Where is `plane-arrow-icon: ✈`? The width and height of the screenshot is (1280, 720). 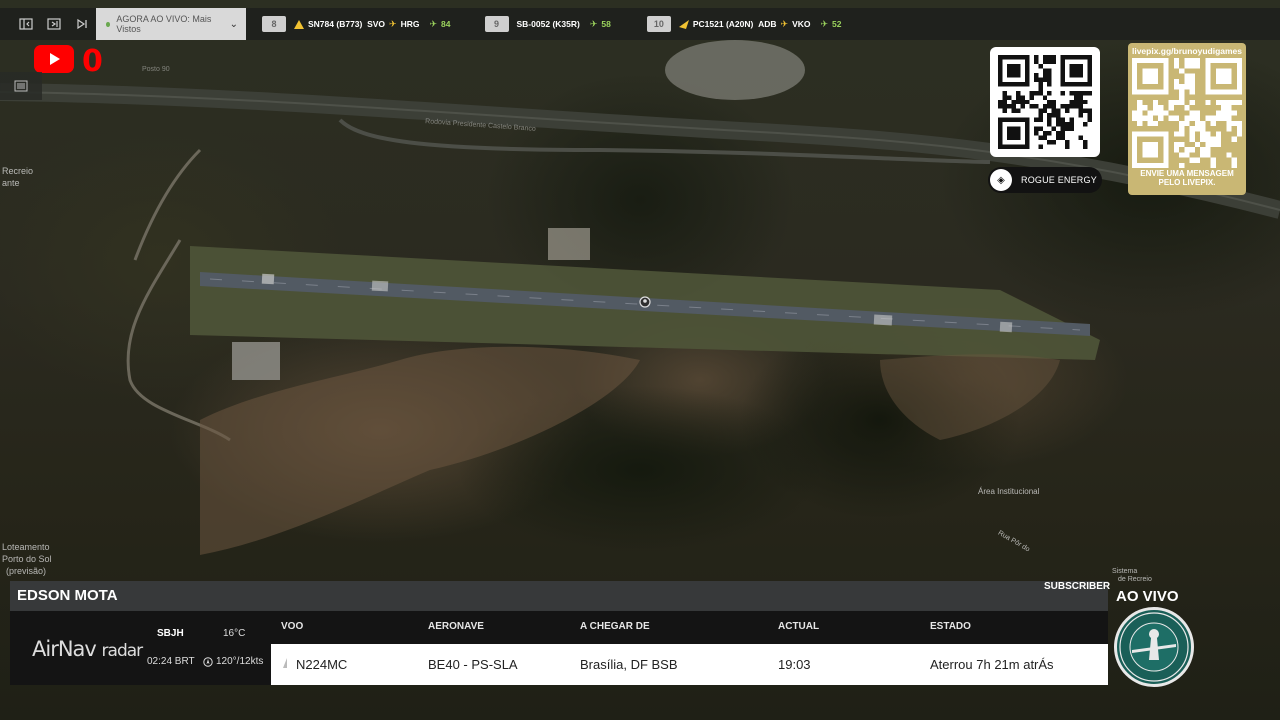 plane-arrow-icon: ✈ is located at coordinates (784, 23).